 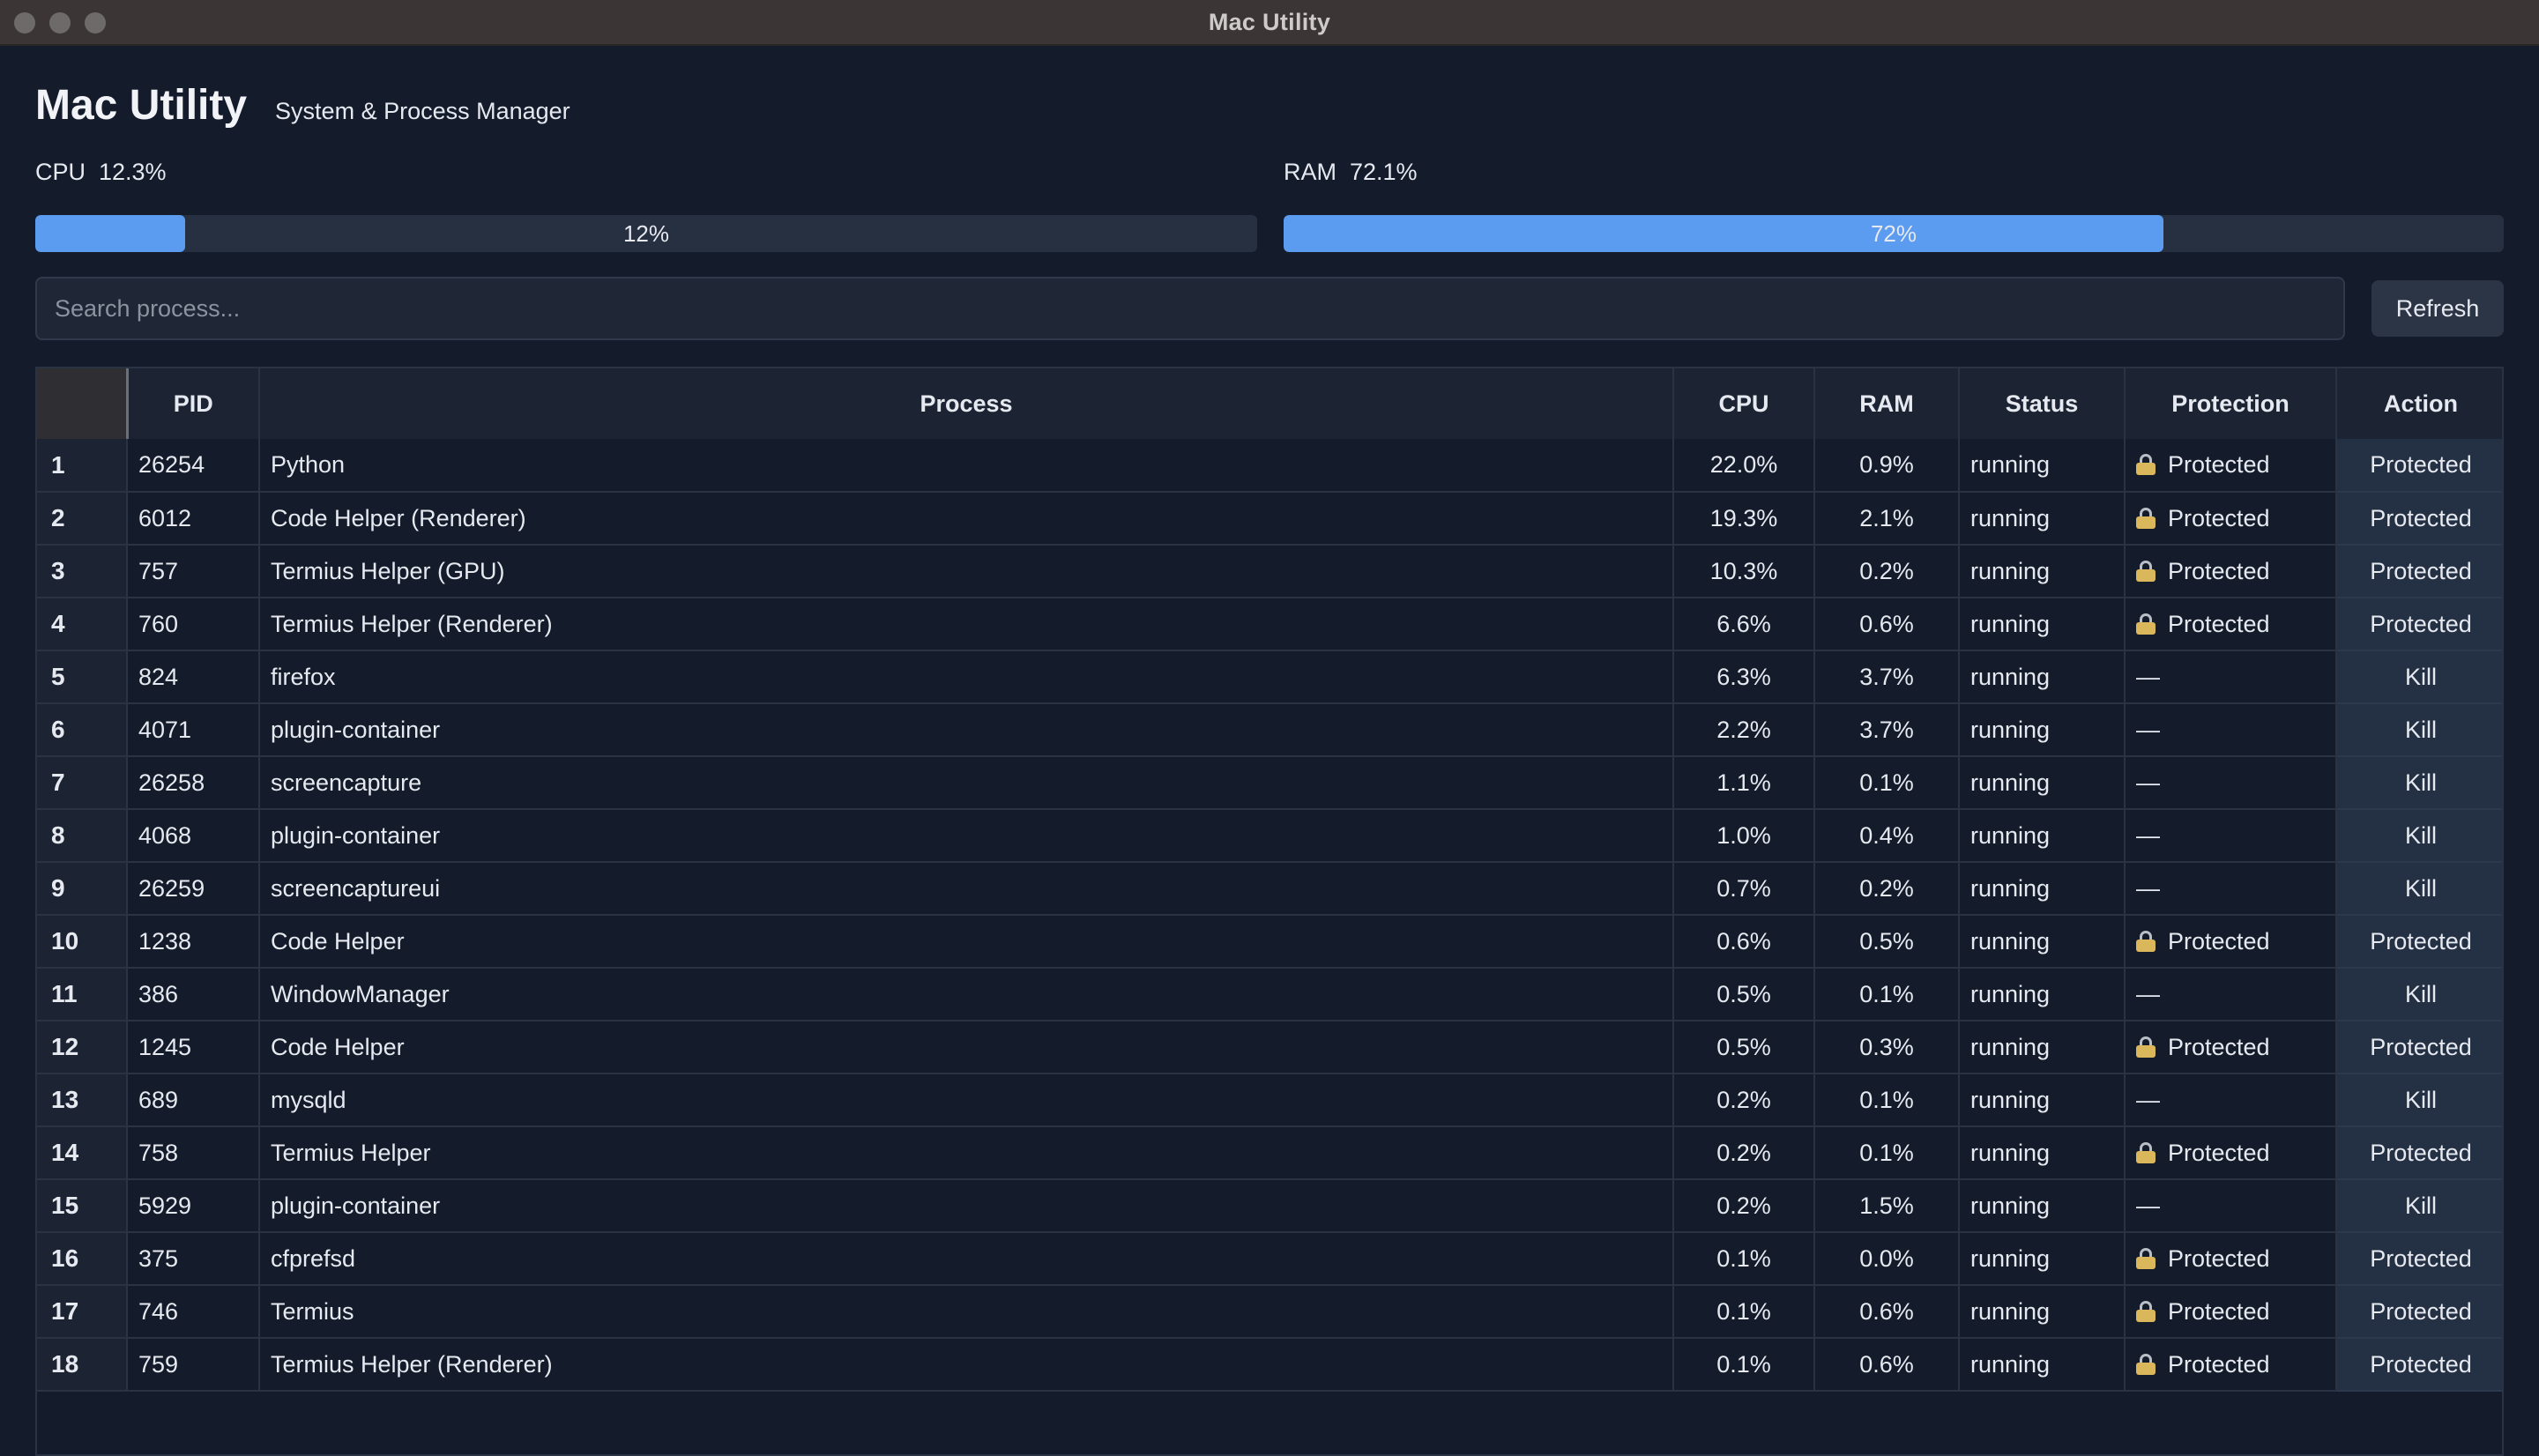 I want to click on table-row: 11 386 WindowManager 0.5% 0.1% running — Kill, so click(x=1269, y=994).